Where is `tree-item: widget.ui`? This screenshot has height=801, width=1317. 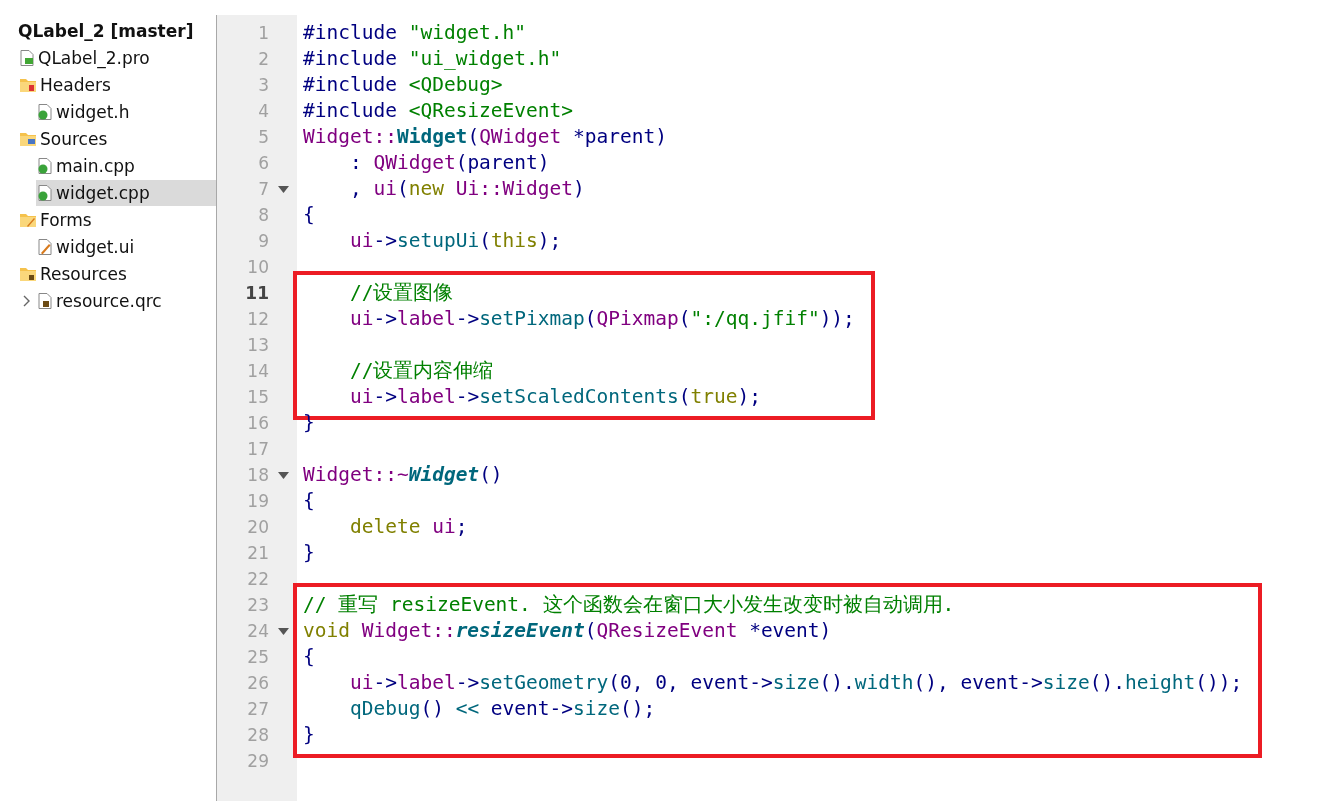 tree-item: widget.ui is located at coordinates (126, 246).